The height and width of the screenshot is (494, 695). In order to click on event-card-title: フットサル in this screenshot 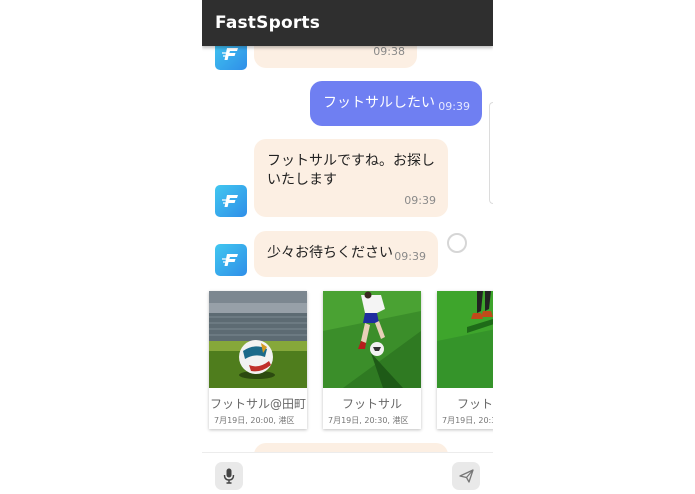, I will do `click(371, 404)`.